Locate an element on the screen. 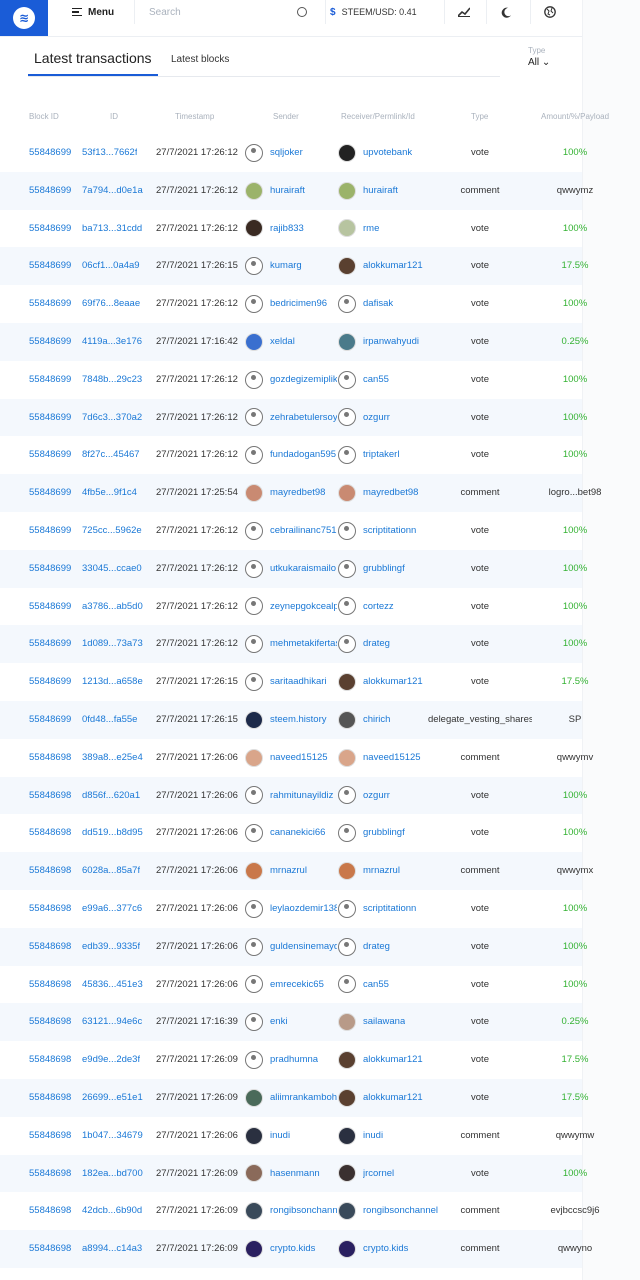 The width and height of the screenshot is (640, 1280). receiver-link: triptakerl is located at coordinates (381, 455).